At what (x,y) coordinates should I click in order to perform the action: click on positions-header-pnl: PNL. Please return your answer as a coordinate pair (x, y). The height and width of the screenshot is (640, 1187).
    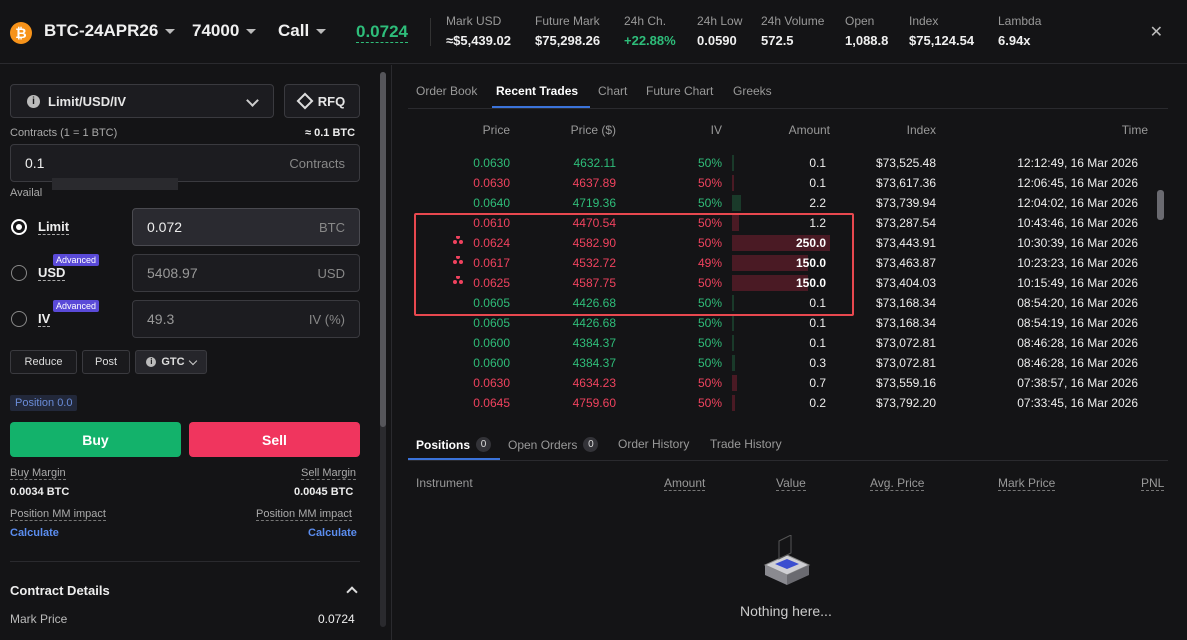
    Looking at the image, I should click on (1153, 483).